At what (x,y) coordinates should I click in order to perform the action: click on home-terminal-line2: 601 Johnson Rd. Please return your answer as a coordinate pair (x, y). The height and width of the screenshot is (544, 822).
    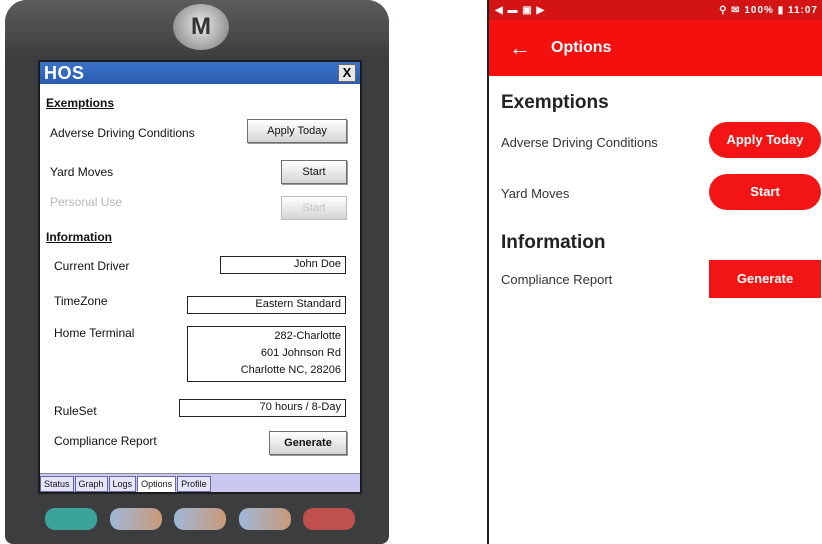
    Looking at the image, I should click on (300, 353).